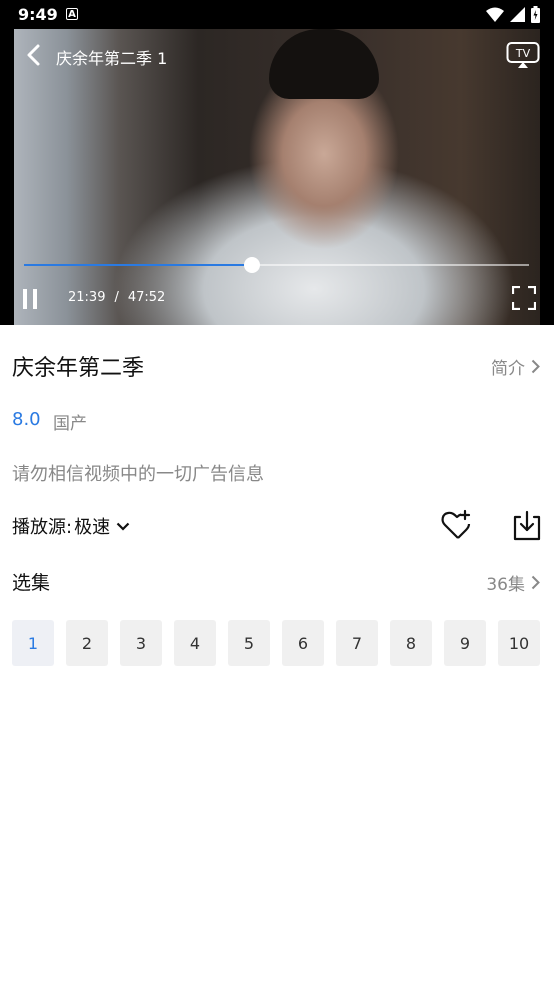 This screenshot has height=984, width=554. Describe the element at coordinates (508, 369) in the screenshot. I see `intro-label: 简介` at that location.